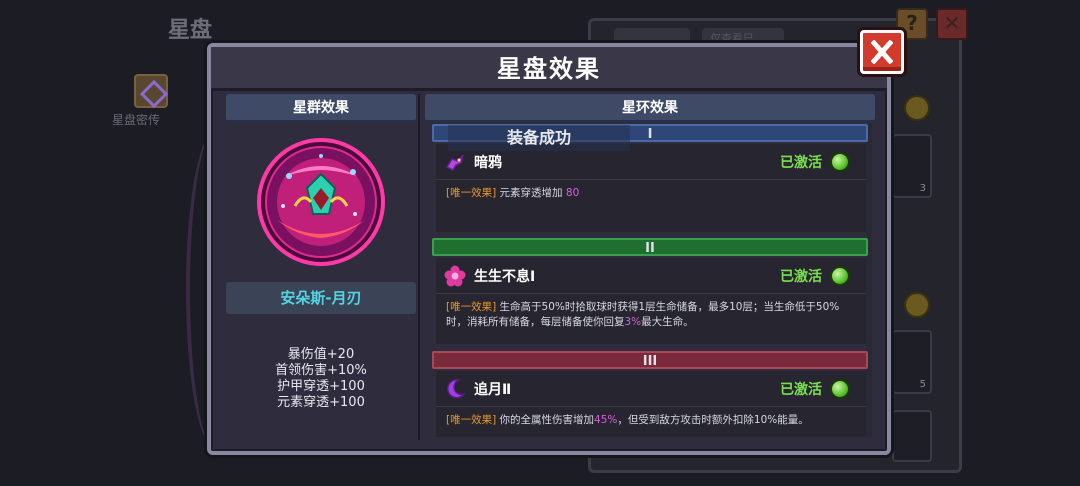 The width and height of the screenshot is (1080, 486). What do you see at coordinates (651, 389) in the screenshot?
I see `ring-card-header: 追月Ⅱ 已激活` at bounding box center [651, 389].